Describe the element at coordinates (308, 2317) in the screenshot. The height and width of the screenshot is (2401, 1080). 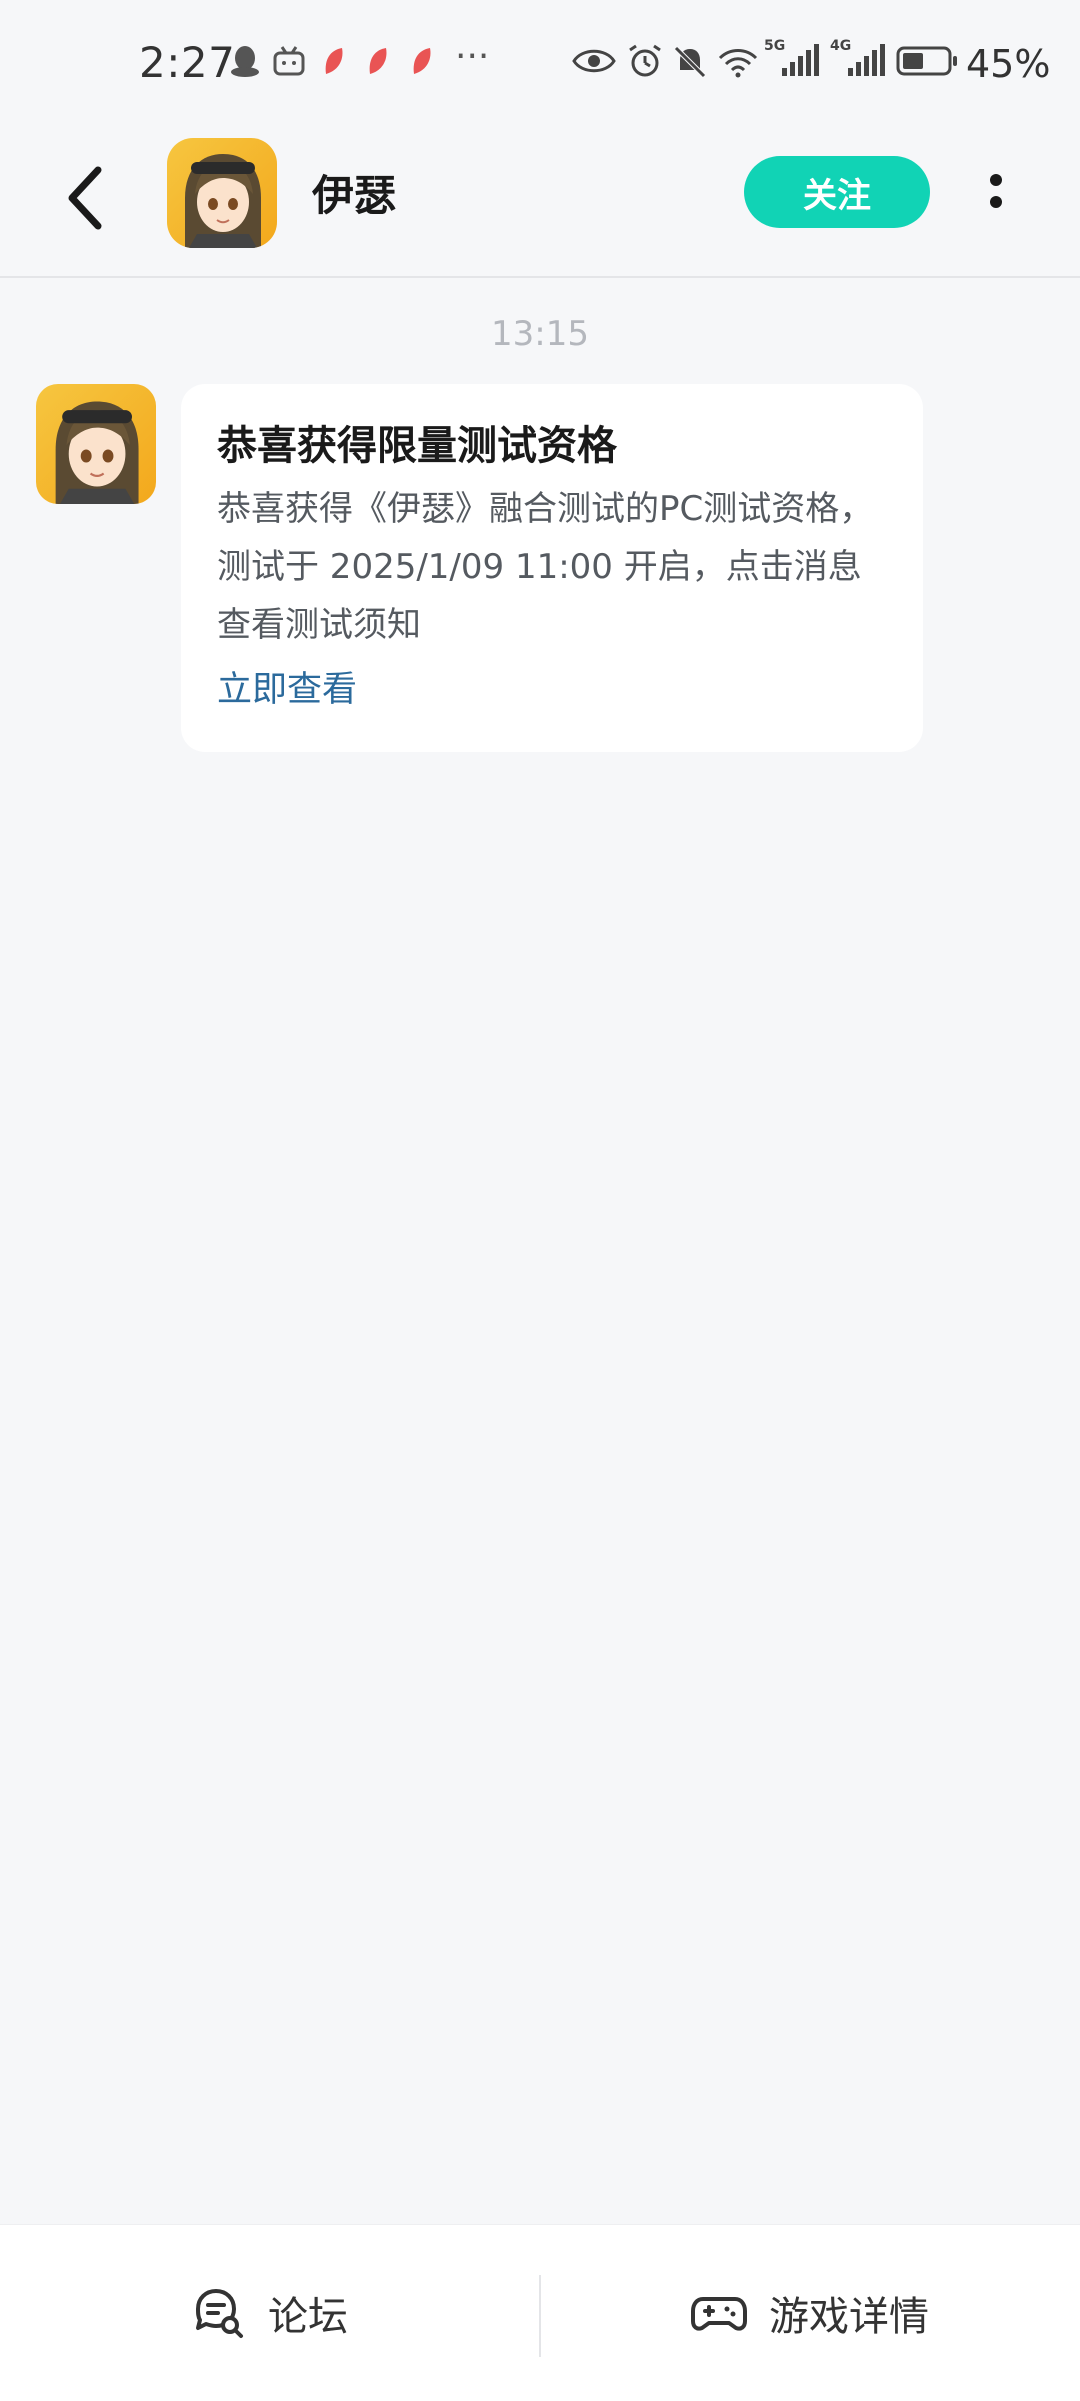
I see `tab-forum-label: 论坛` at that location.